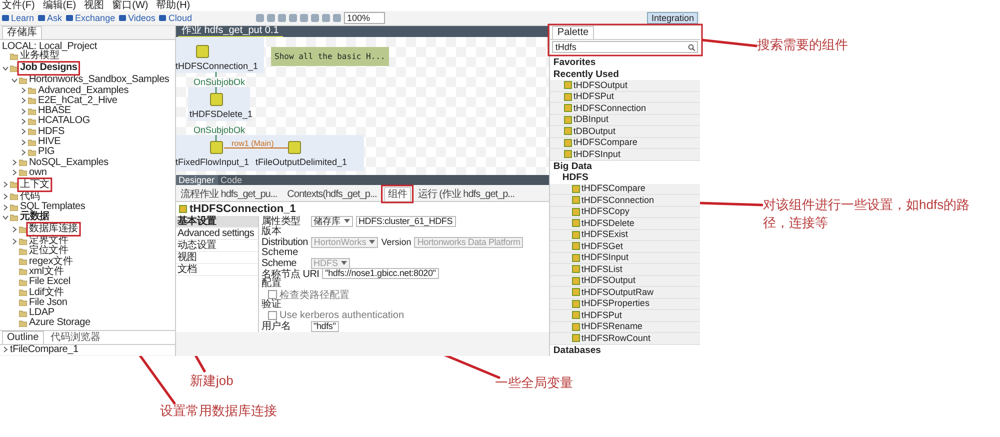  I want to click on panel-tab: Outline, so click(23, 337).